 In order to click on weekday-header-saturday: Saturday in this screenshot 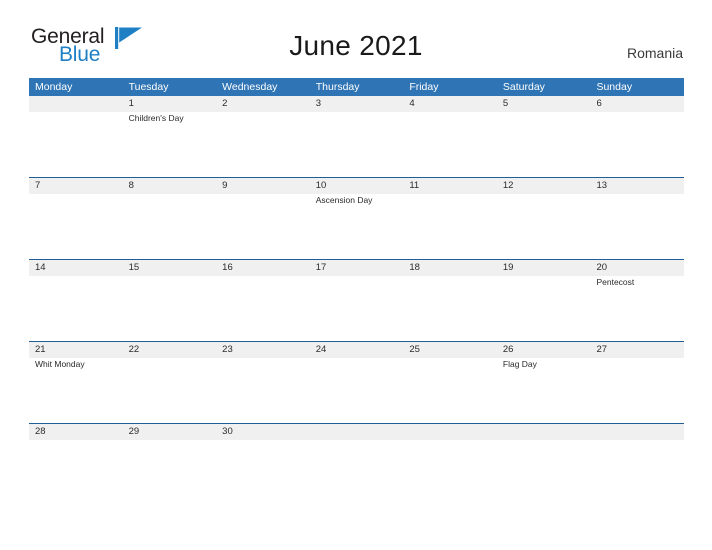, I will do `click(523, 87)`.